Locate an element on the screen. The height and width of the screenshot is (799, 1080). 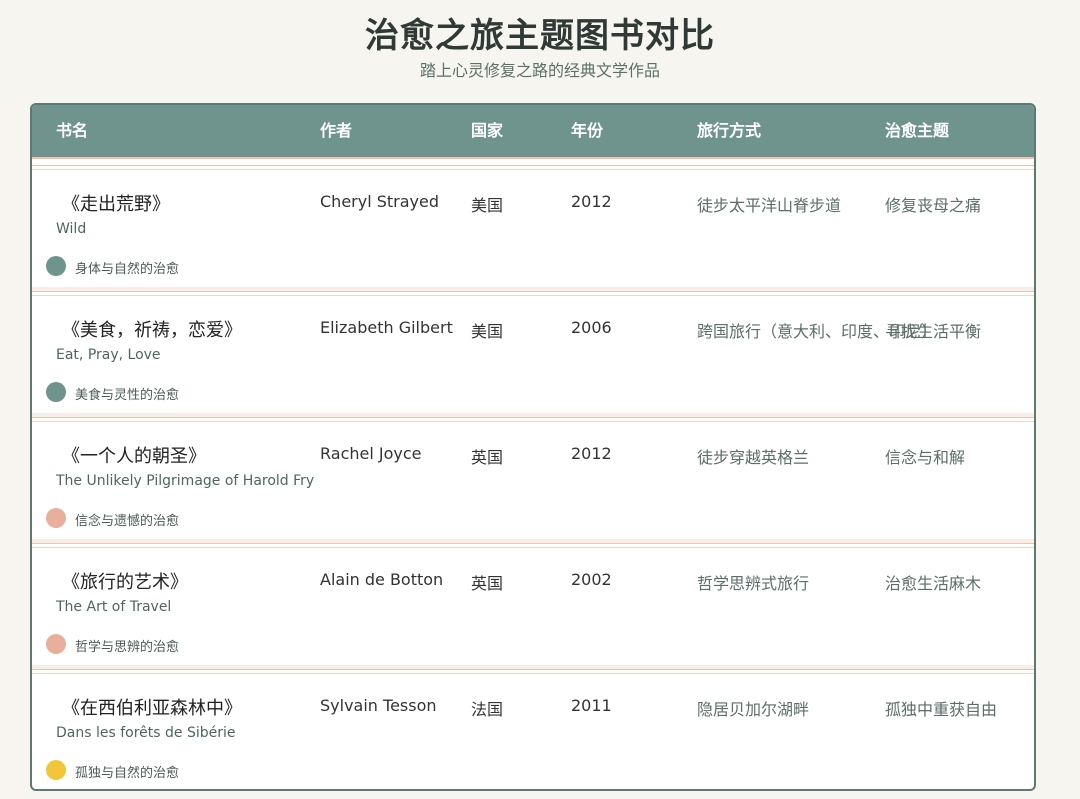
author-cell: Sylvain Tesson is located at coordinates (378, 705).